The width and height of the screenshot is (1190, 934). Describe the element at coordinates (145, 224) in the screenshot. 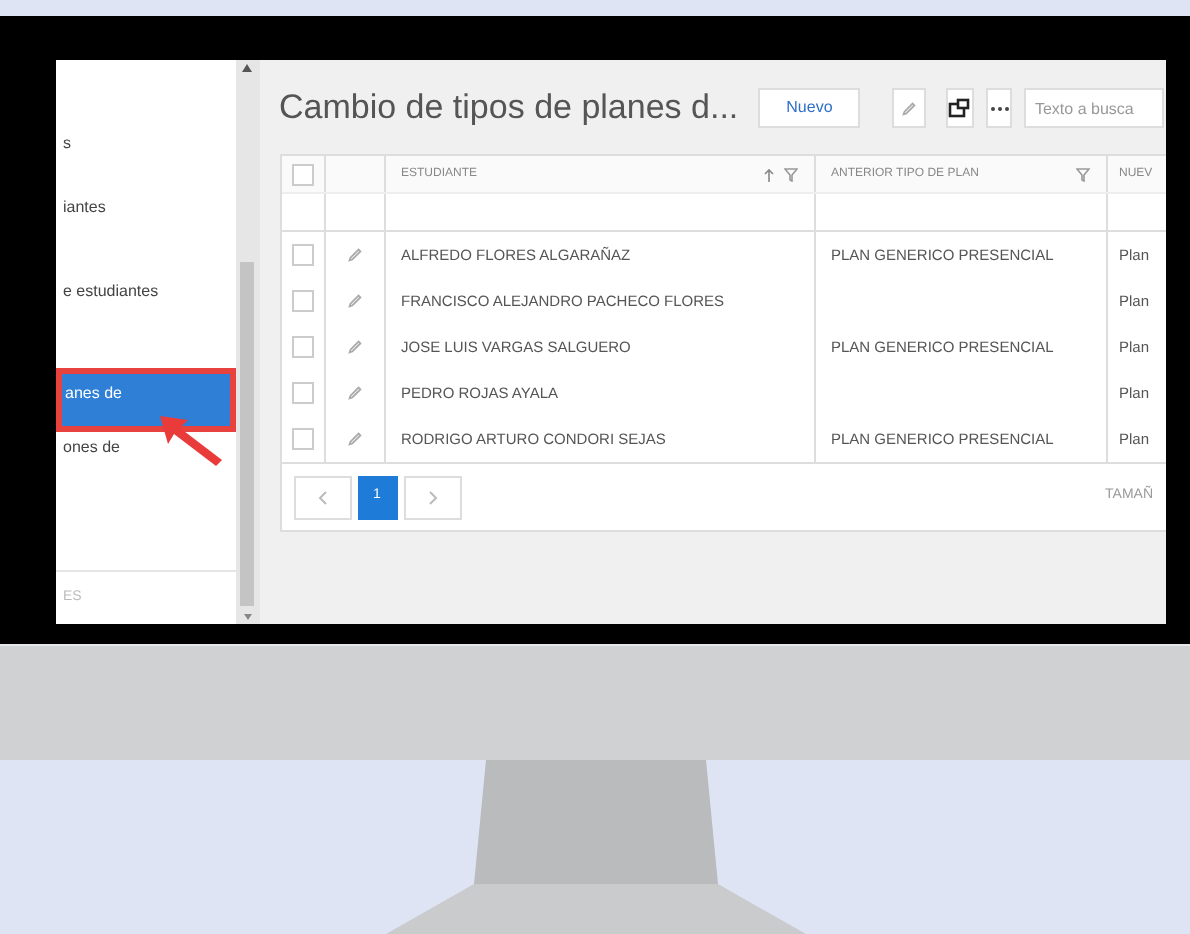

I see `sidebar-item: iantes` at that location.